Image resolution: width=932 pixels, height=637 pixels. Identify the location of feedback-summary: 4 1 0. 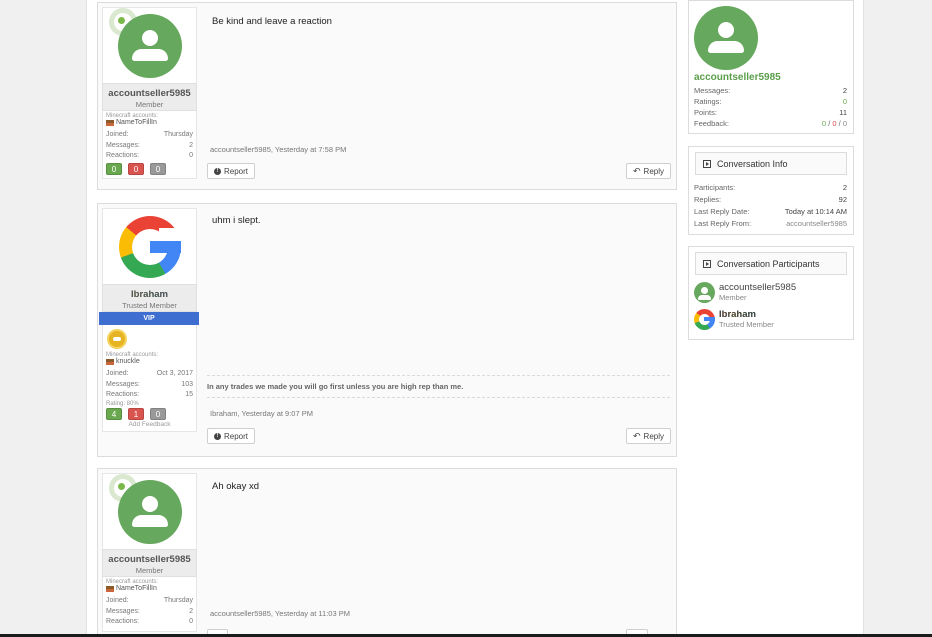
(149, 413).